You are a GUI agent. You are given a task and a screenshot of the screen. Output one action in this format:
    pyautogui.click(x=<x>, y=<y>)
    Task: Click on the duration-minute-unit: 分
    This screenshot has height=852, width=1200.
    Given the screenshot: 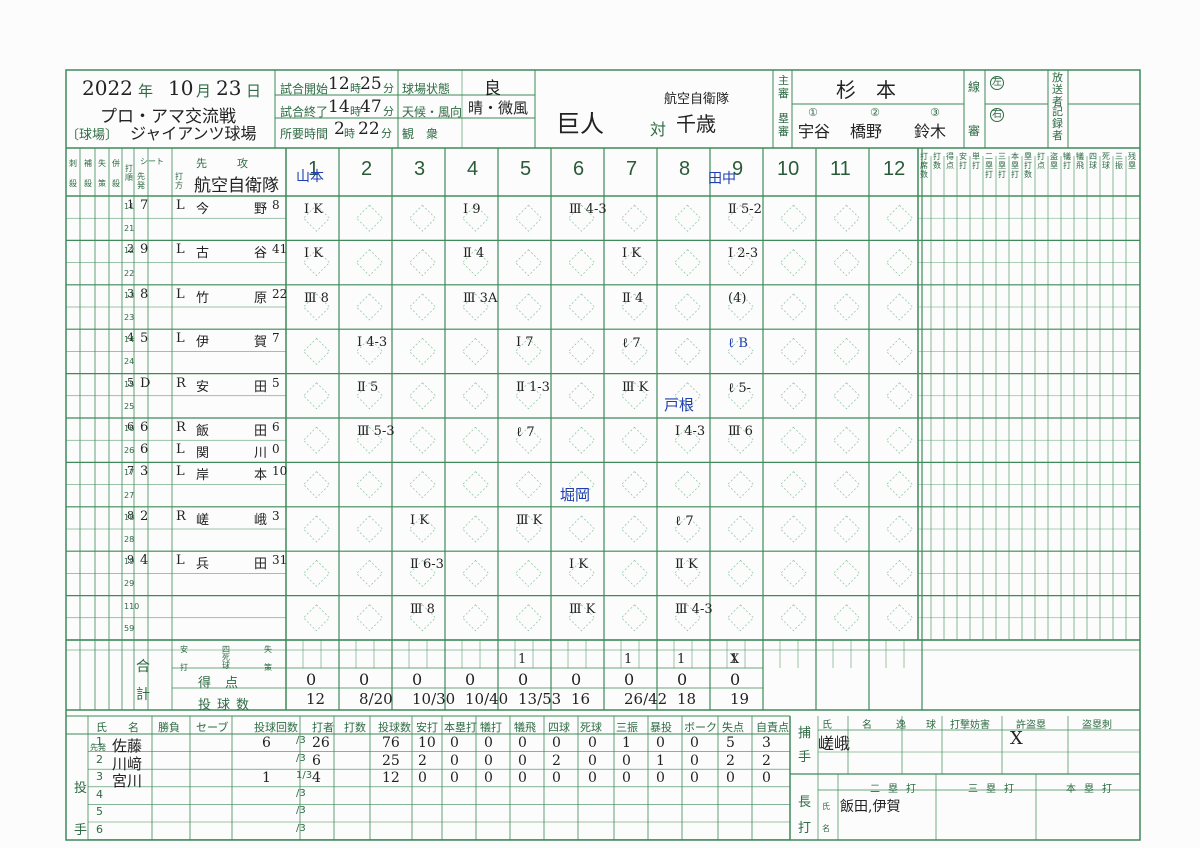 What is the action you would take?
    pyautogui.click(x=386, y=133)
    